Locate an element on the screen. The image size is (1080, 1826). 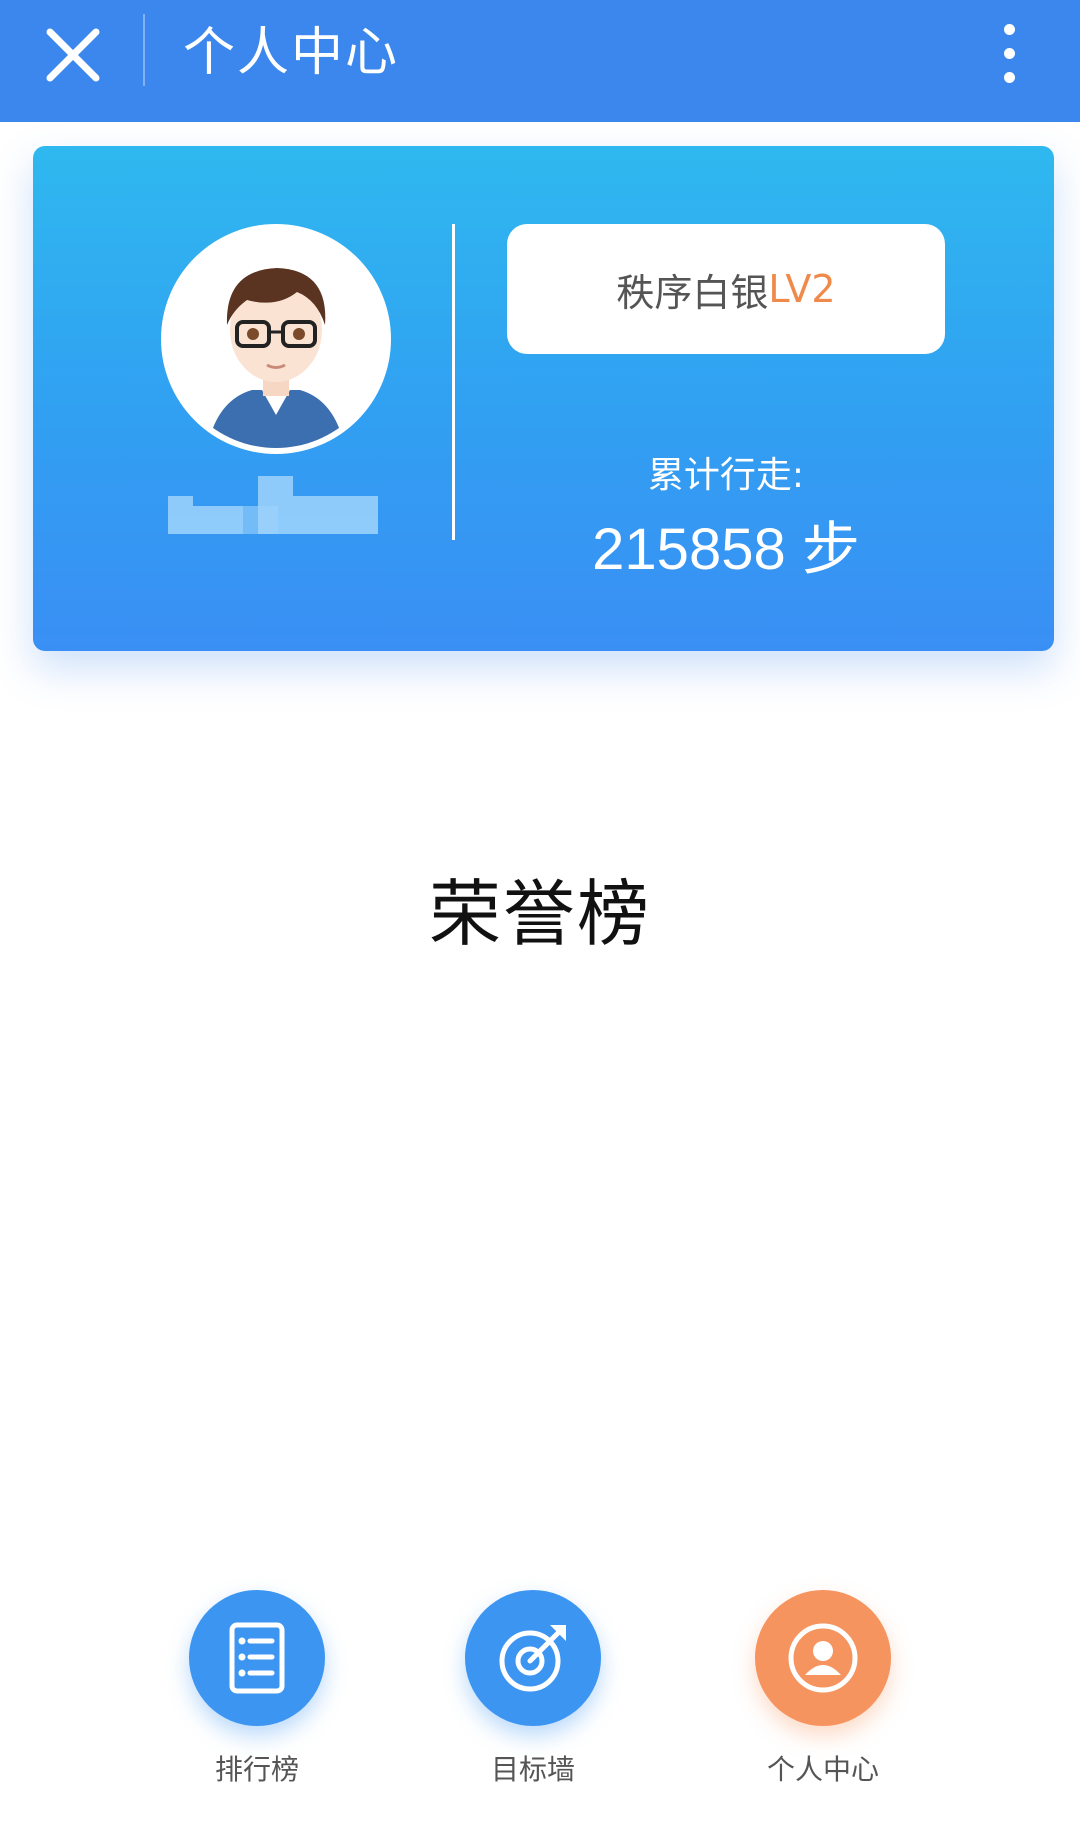
avatar is located at coordinates (276, 339).